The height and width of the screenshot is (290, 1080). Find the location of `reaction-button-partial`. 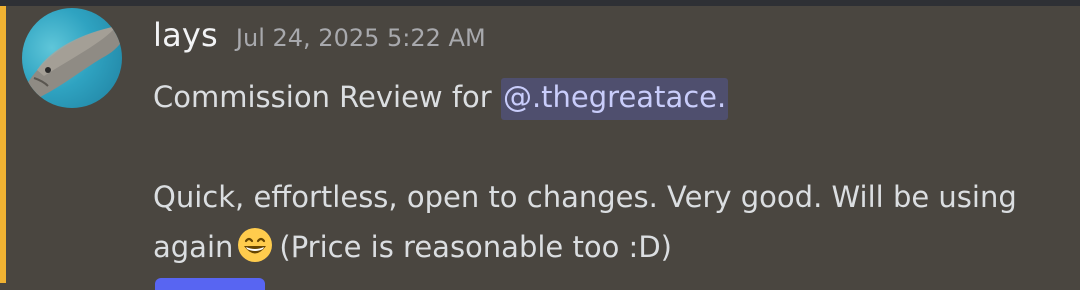

reaction-button-partial is located at coordinates (210, 284).